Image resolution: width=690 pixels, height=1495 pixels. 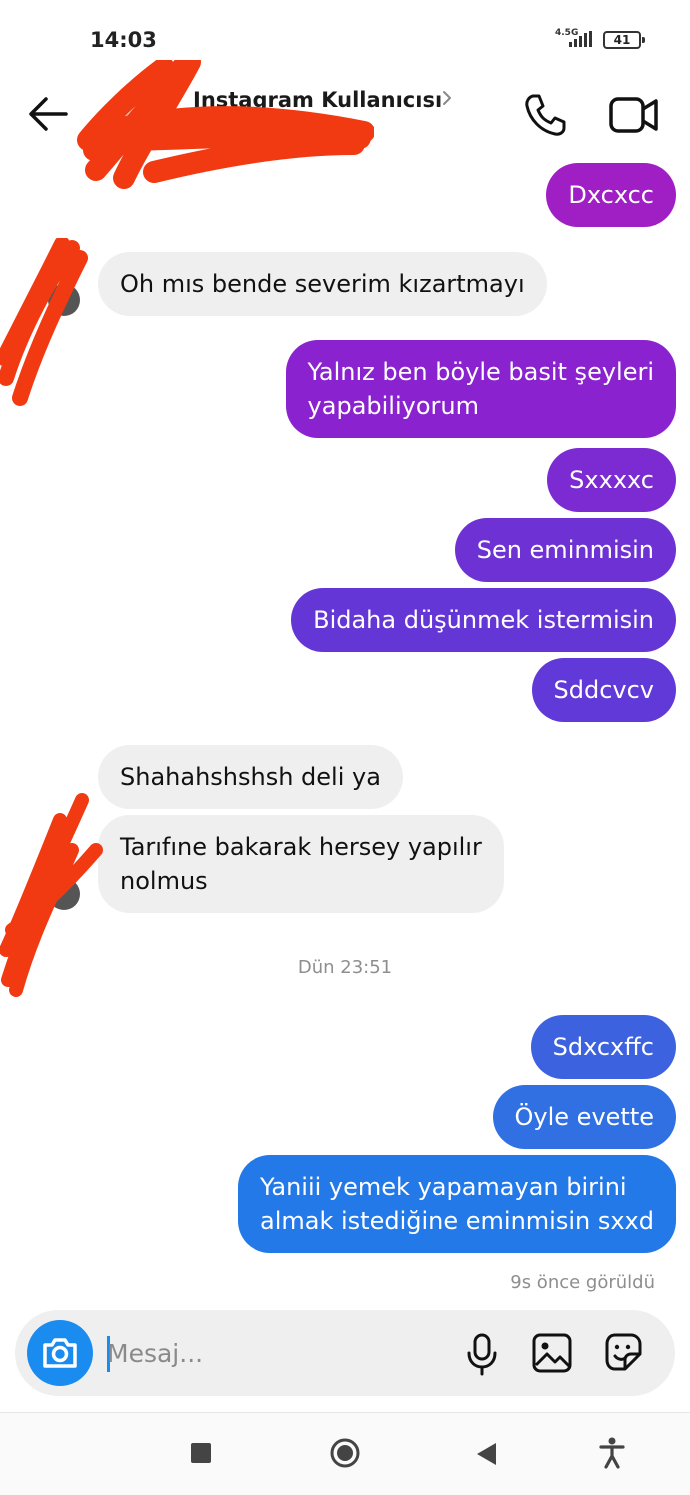 What do you see at coordinates (582, 1282) in the screenshot?
I see `seen-status: 9s önce görüldü` at bounding box center [582, 1282].